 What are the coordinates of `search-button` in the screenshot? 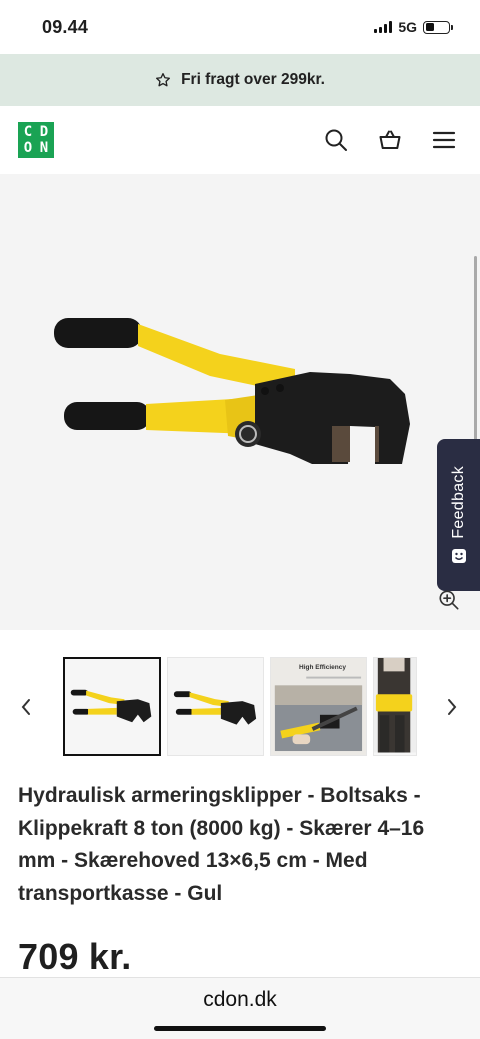 It's located at (336, 140).